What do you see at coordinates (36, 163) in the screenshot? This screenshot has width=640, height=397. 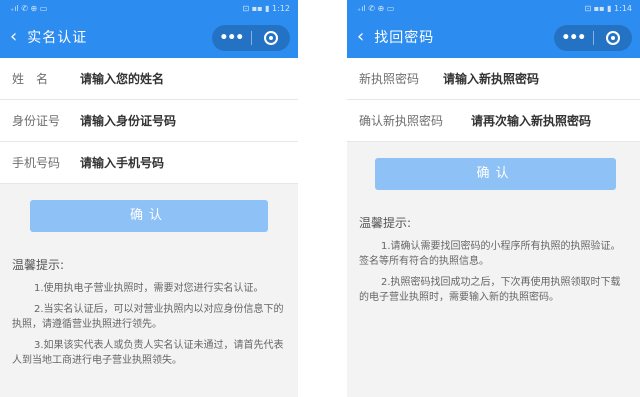 I see `phone-label: 手机号码` at bounding box center [36, 163].